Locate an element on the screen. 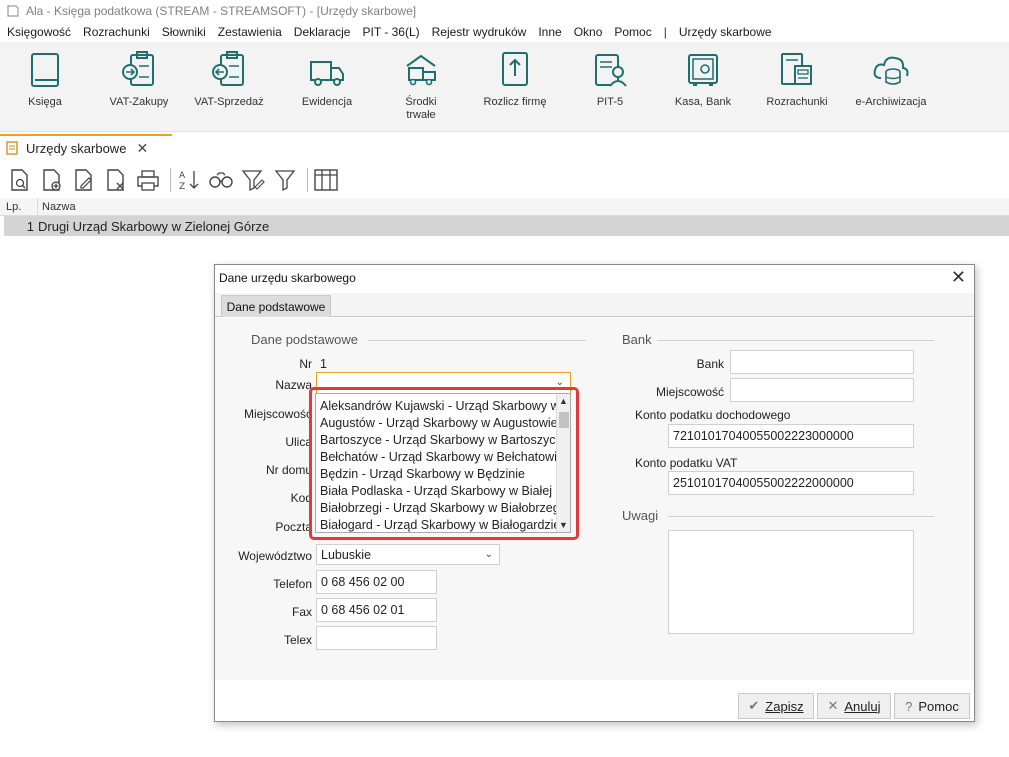 This screenshot has height=757, width=1009. help-button: ? Pomoc is located at coordinates (932, 706).